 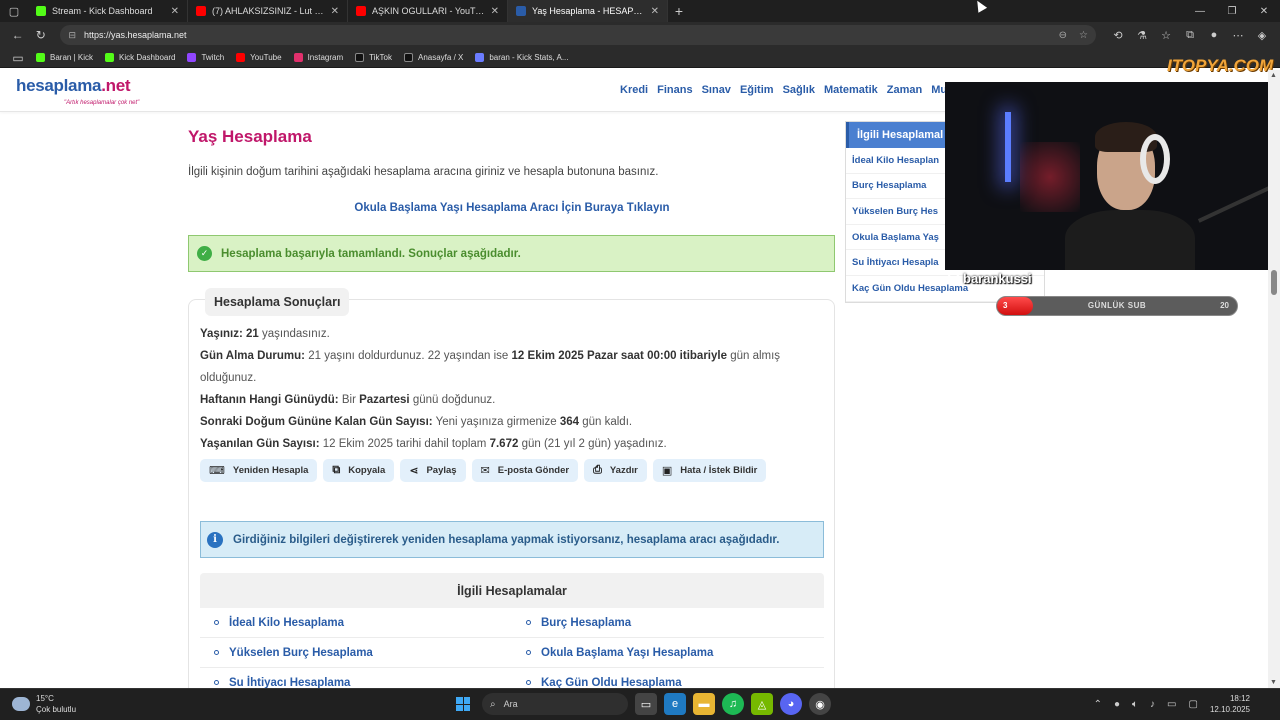 I want to click on related-label: Kaç Gün Oldu Hesaplama, so click(x=611, y=682).